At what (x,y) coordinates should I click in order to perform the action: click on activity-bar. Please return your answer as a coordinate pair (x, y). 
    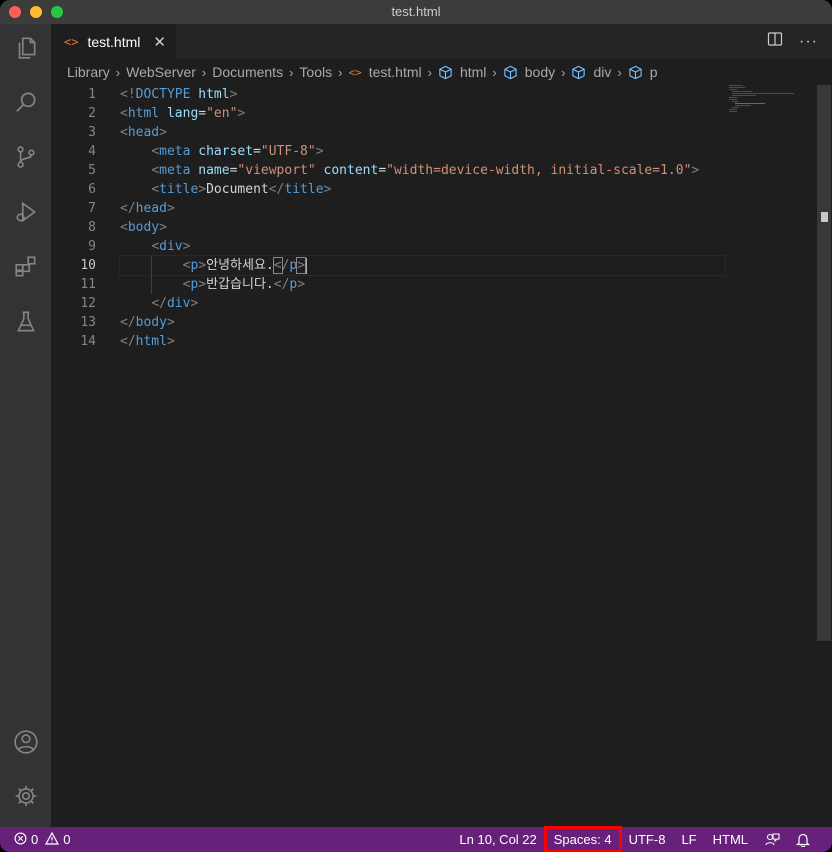
    Looking at the image, I should click on (25, 425).